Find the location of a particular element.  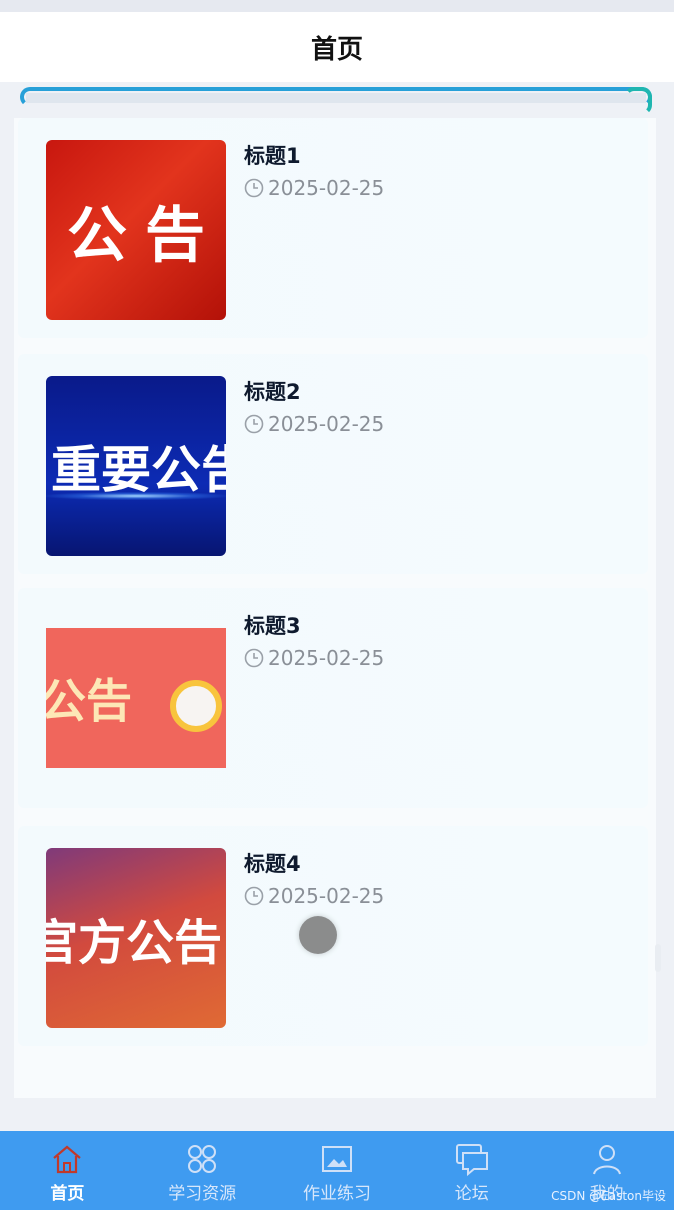

progress-bar is located at coordinates (336, 101).